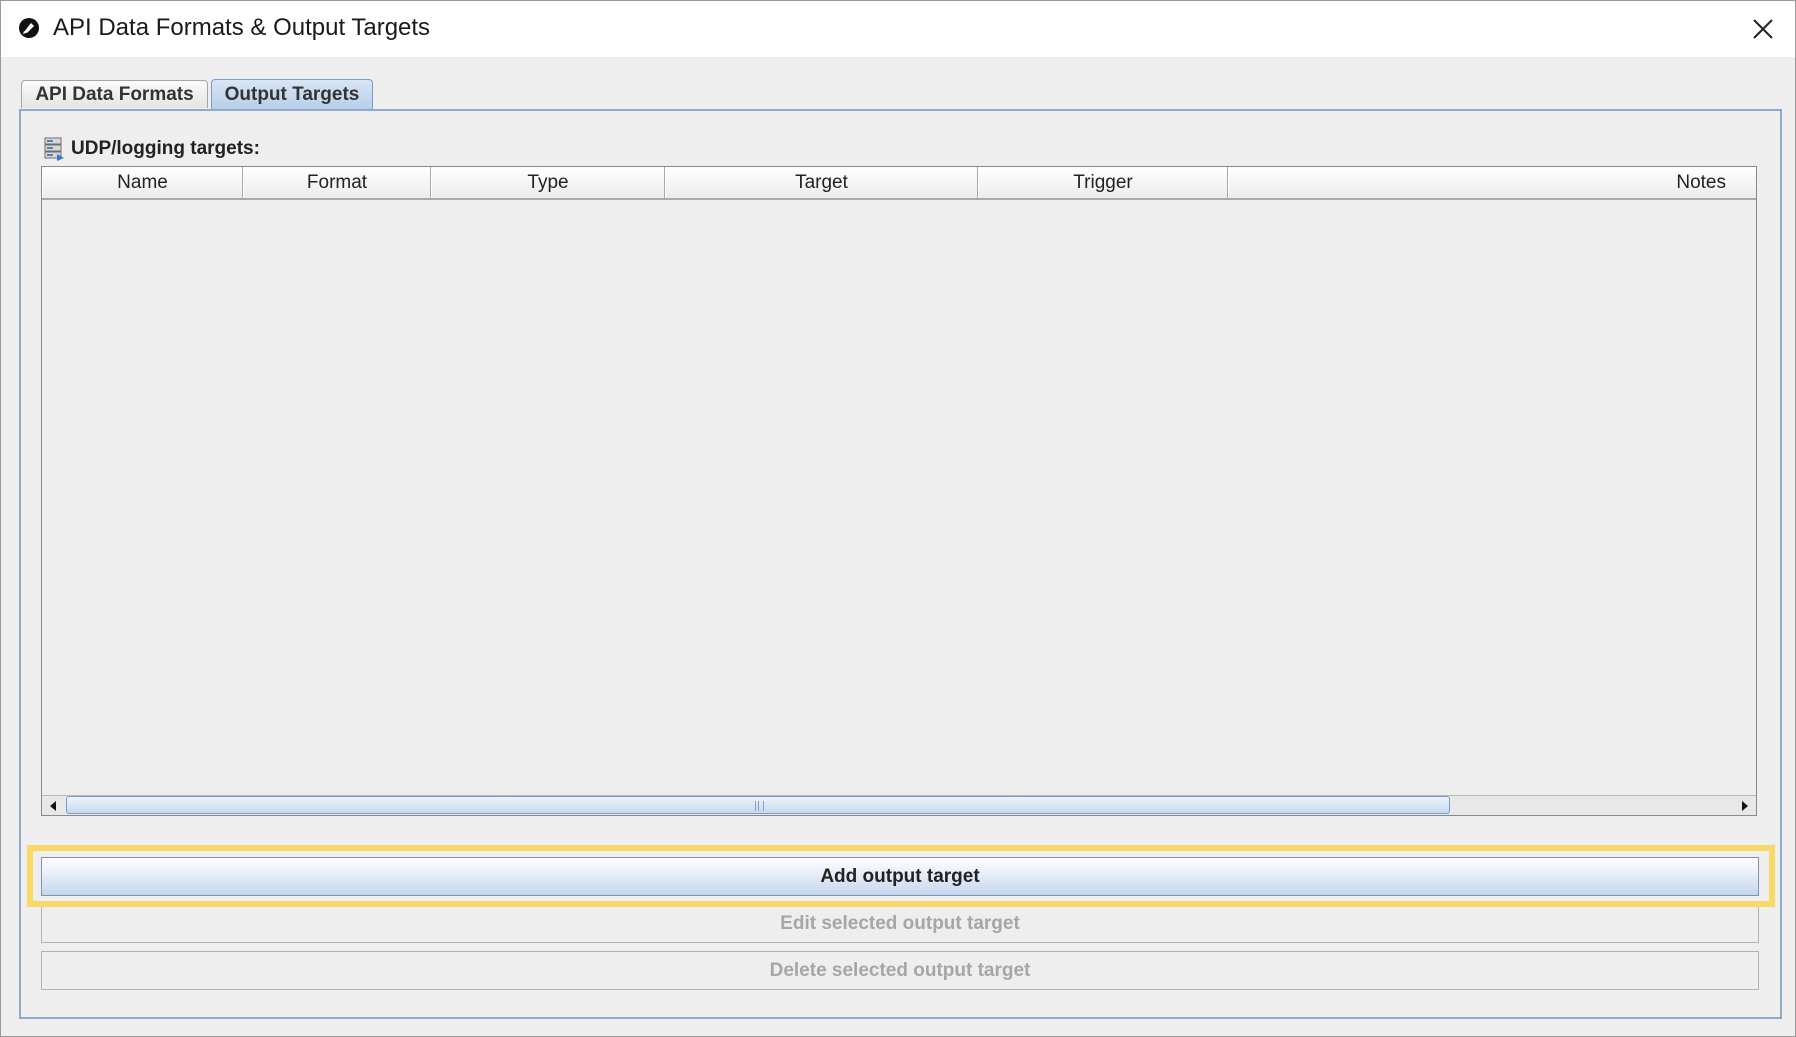 Image resolution: width=1796 pixels, height=1037 pixels. What do you see at coordinates (548, 182) in the screenshot?
I see `column-header-type: Type` at bounding box center [548, 182].